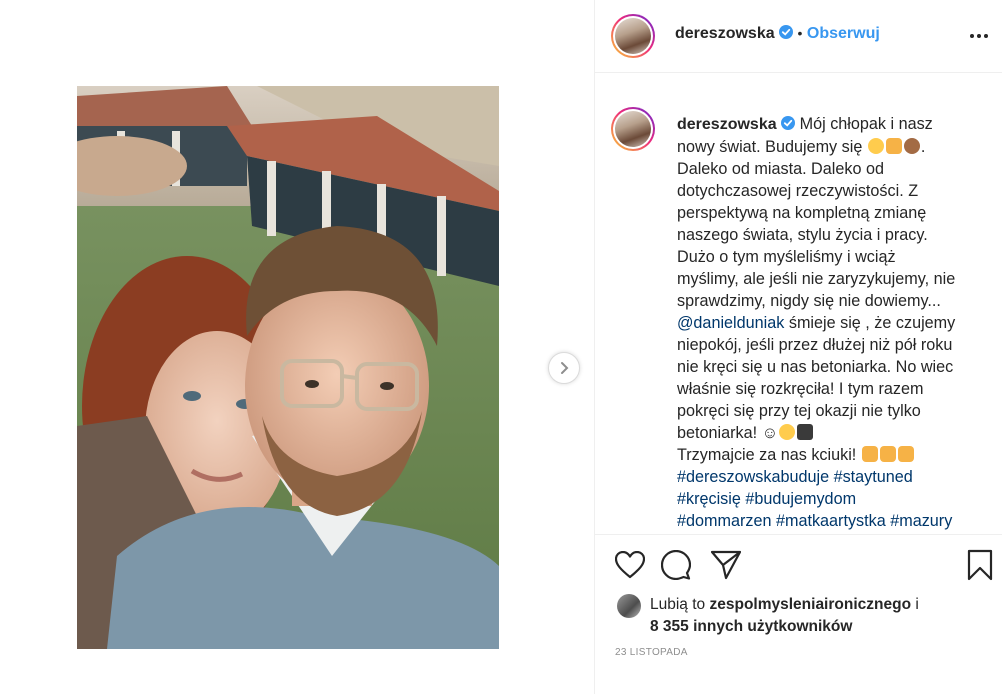  I want to click on hashtags-line: #dereszowskabuduje #staytuned, so click(830, 477).